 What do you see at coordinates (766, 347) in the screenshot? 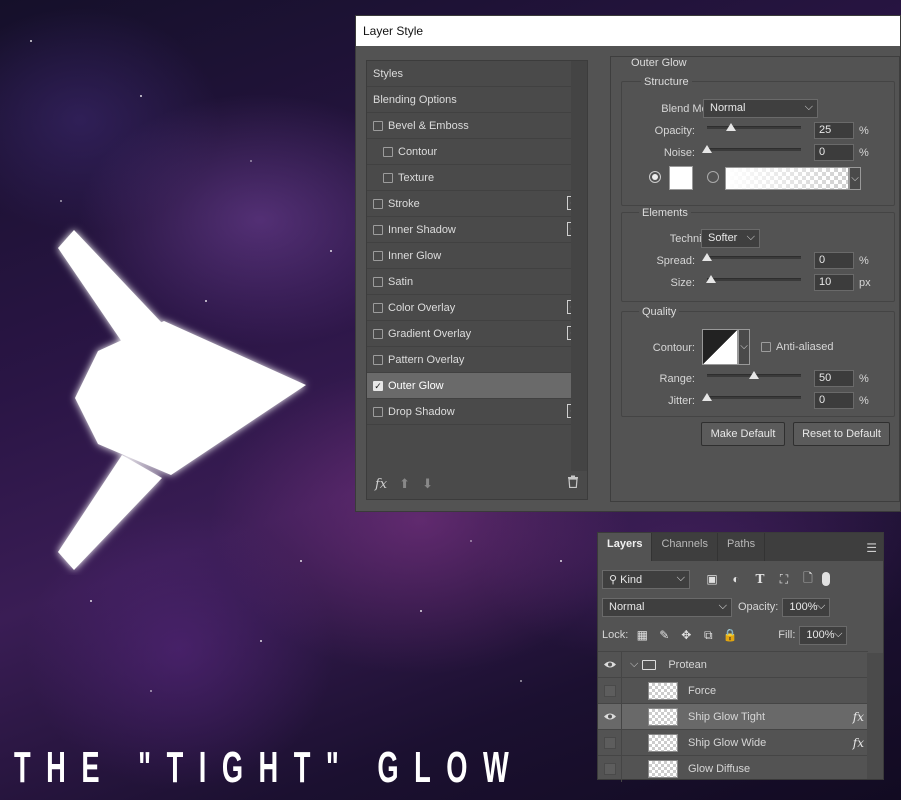
I see `anti-aliased-checkbox` at bounding box center [766, 347].